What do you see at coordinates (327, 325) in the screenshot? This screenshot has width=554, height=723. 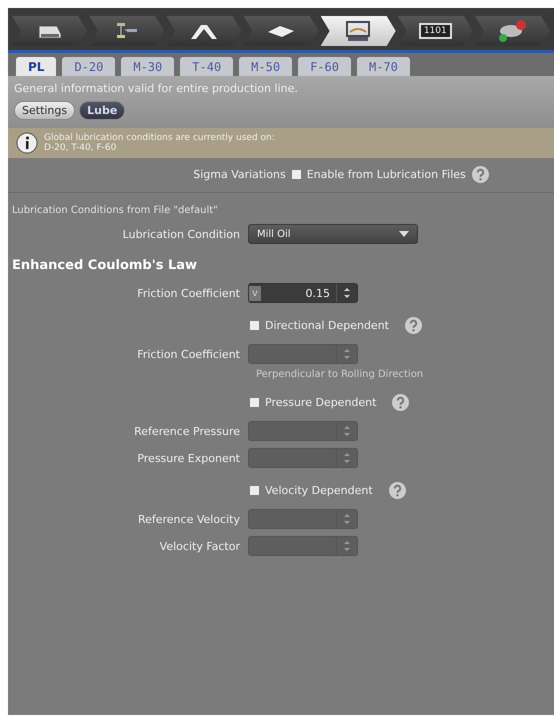 I see `checkbox-label: Directional Dependent` at bounding box center [327, 325].